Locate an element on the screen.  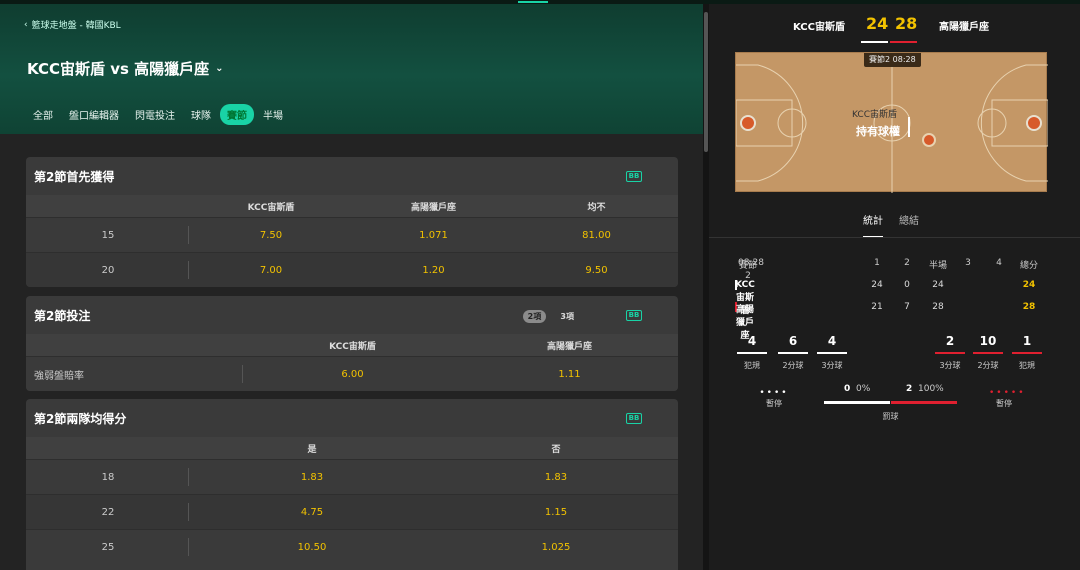
row-label: 強弱盤賠率 is located at coordinates (59, 376).